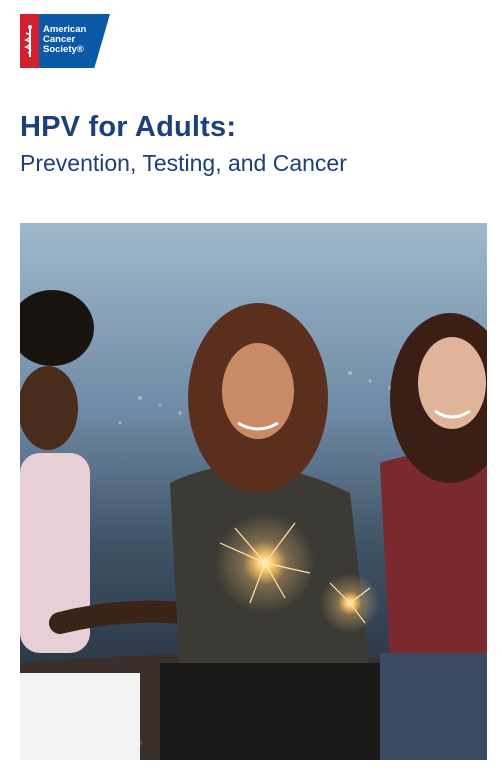  What do you see at coordinates (63, 49) in the screenshot?
I see `logo-line-3: Society®` at bounding box center [63, 49].